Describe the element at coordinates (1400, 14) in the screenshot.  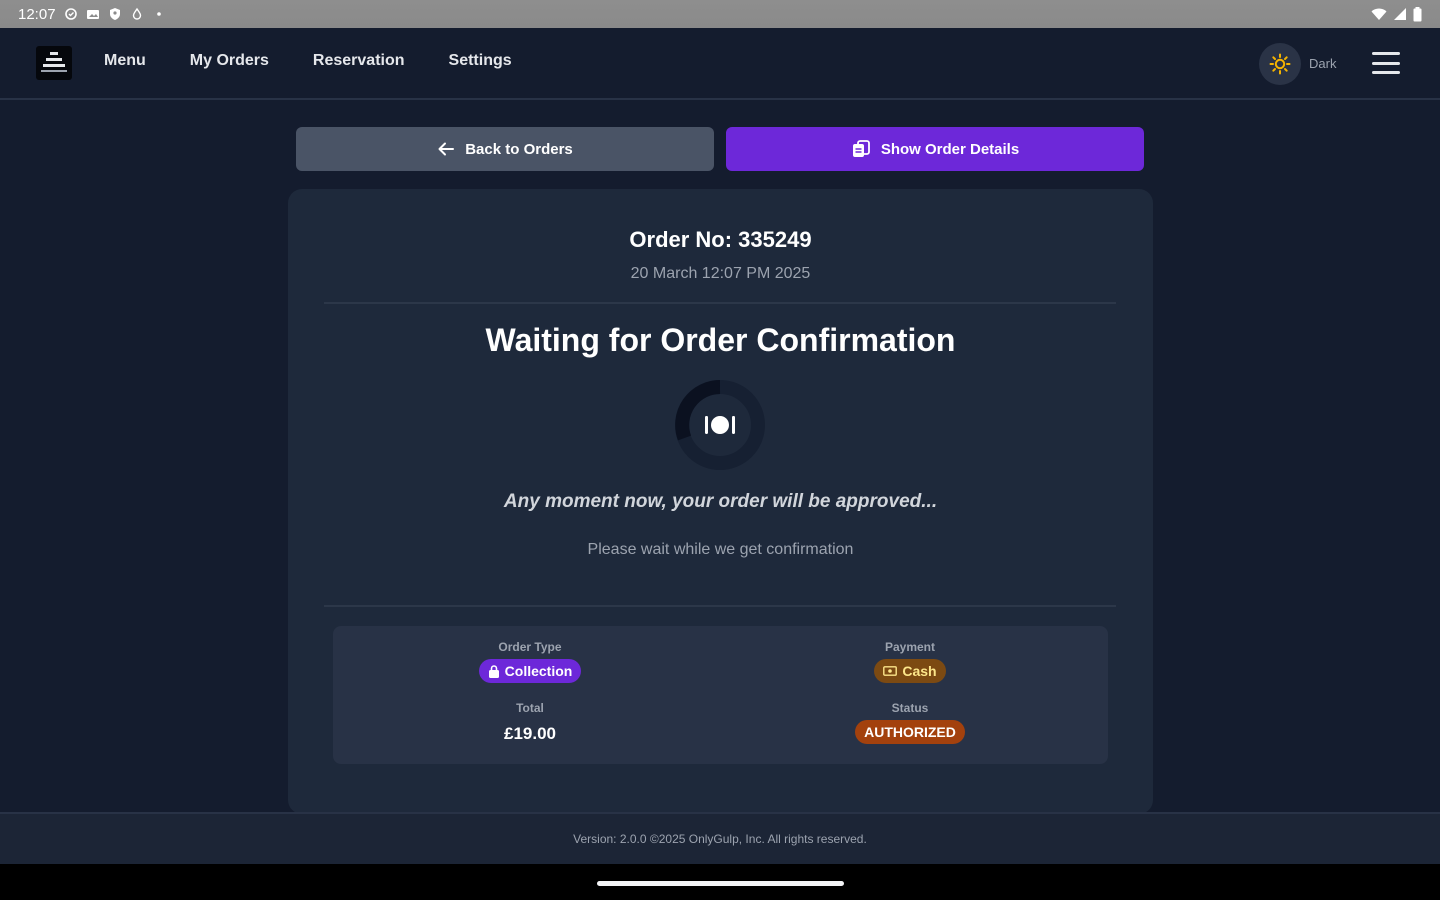
I see `signal-icon` at that location.